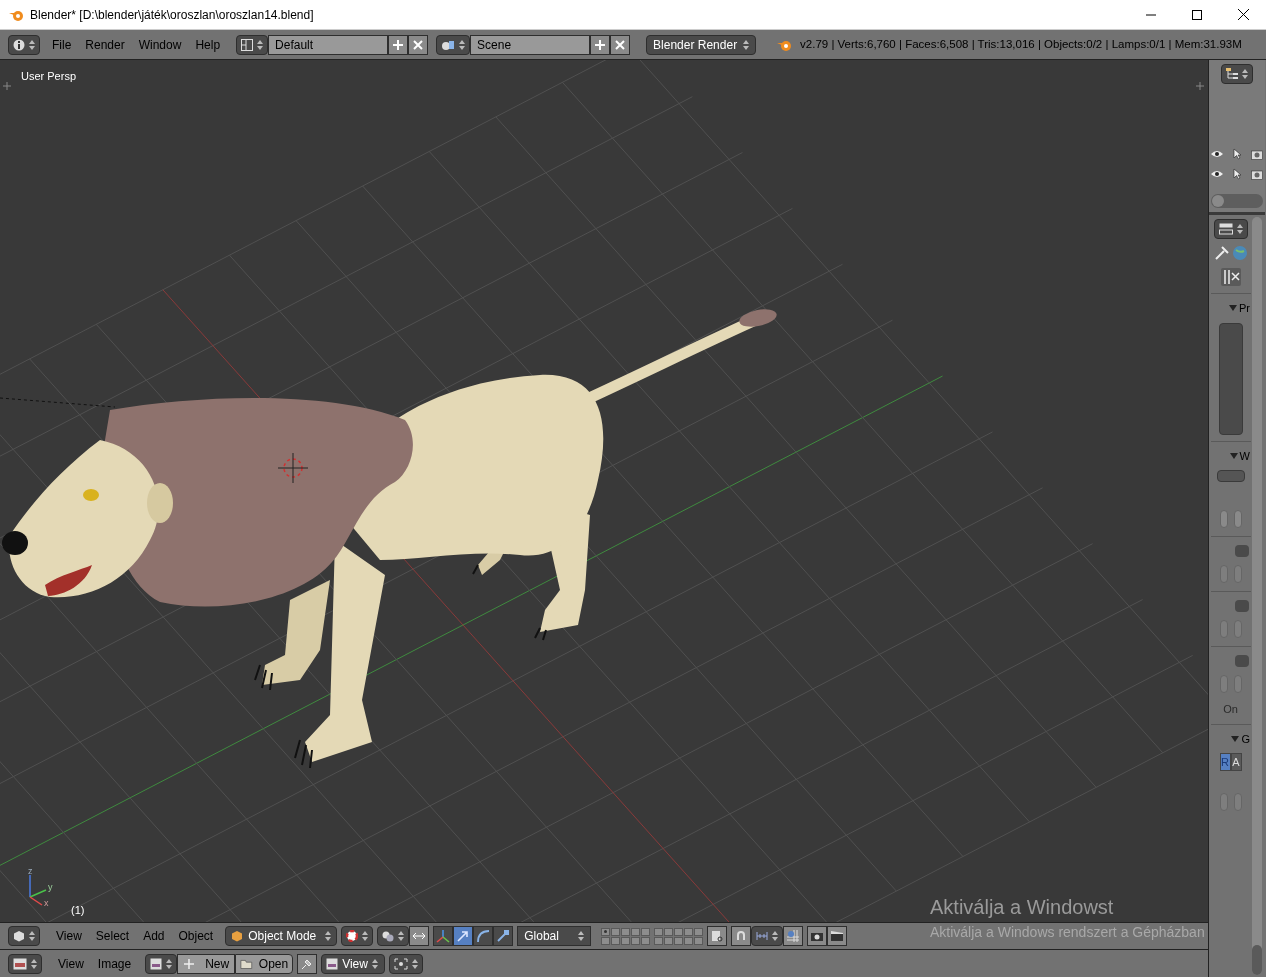 This screenshot has height=977, width=1266. Describe the element at coordinates (196, 936) in the screenshot. I see `menu-item: Object` at that location.